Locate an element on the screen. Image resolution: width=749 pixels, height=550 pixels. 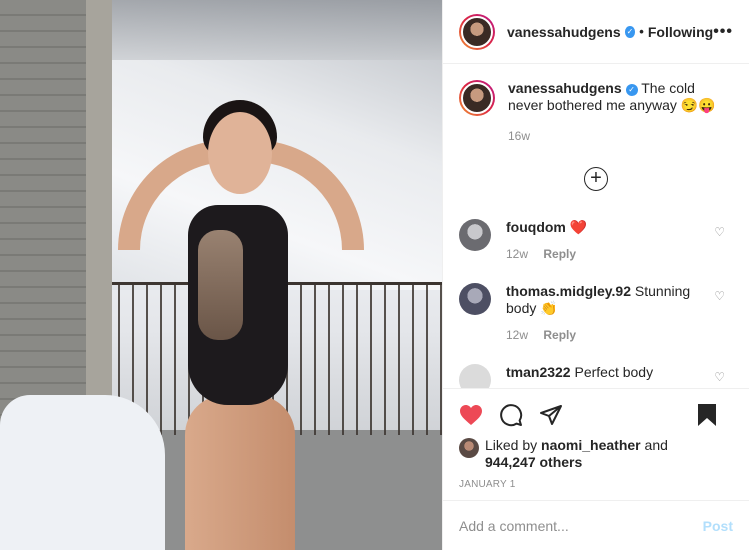
load-more-comments: + is located at coordinates (596, 179).